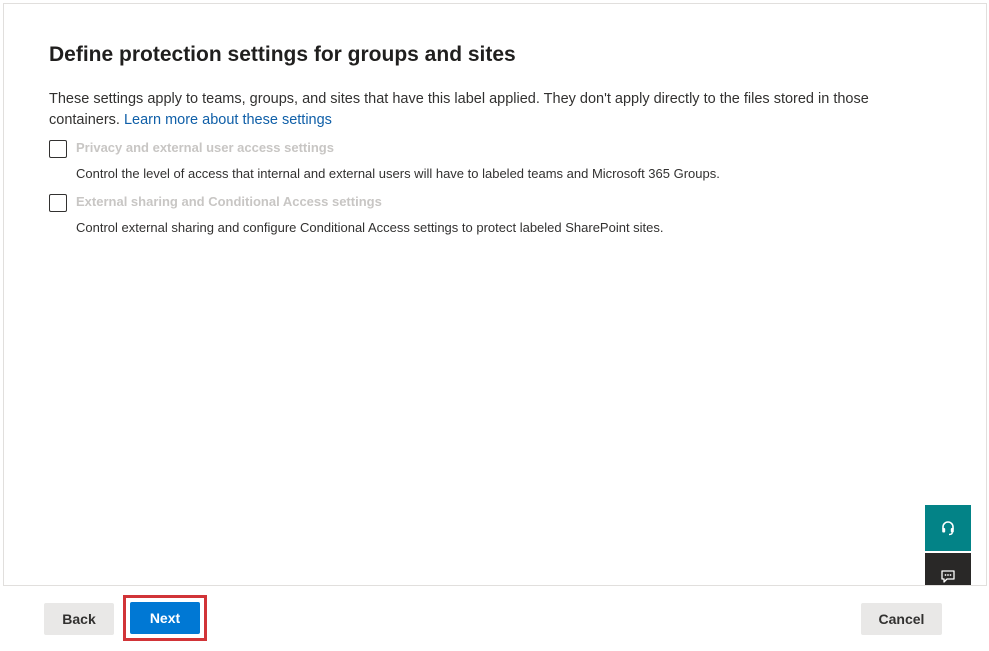  I want to click on help-button, so click(948, 528).